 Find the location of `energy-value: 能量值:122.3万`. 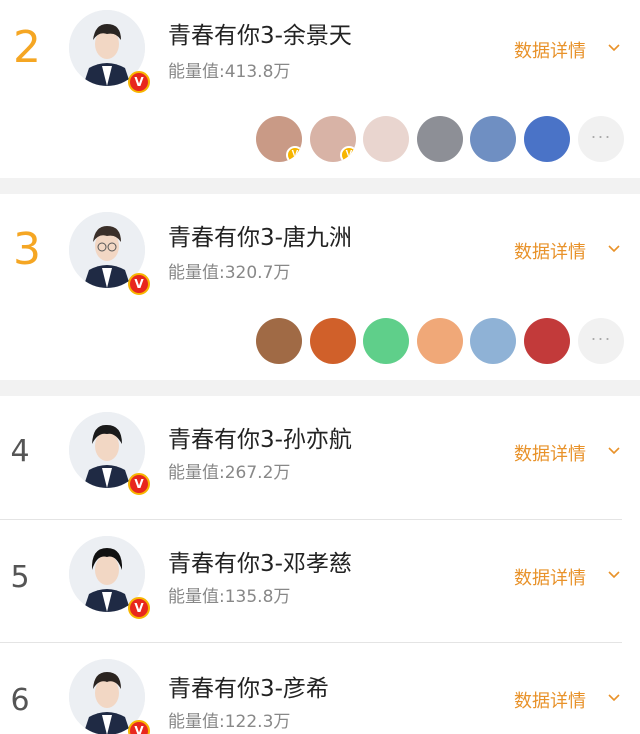

energy-value: 能量值:122.3万 is located at coordinates (229, 722).